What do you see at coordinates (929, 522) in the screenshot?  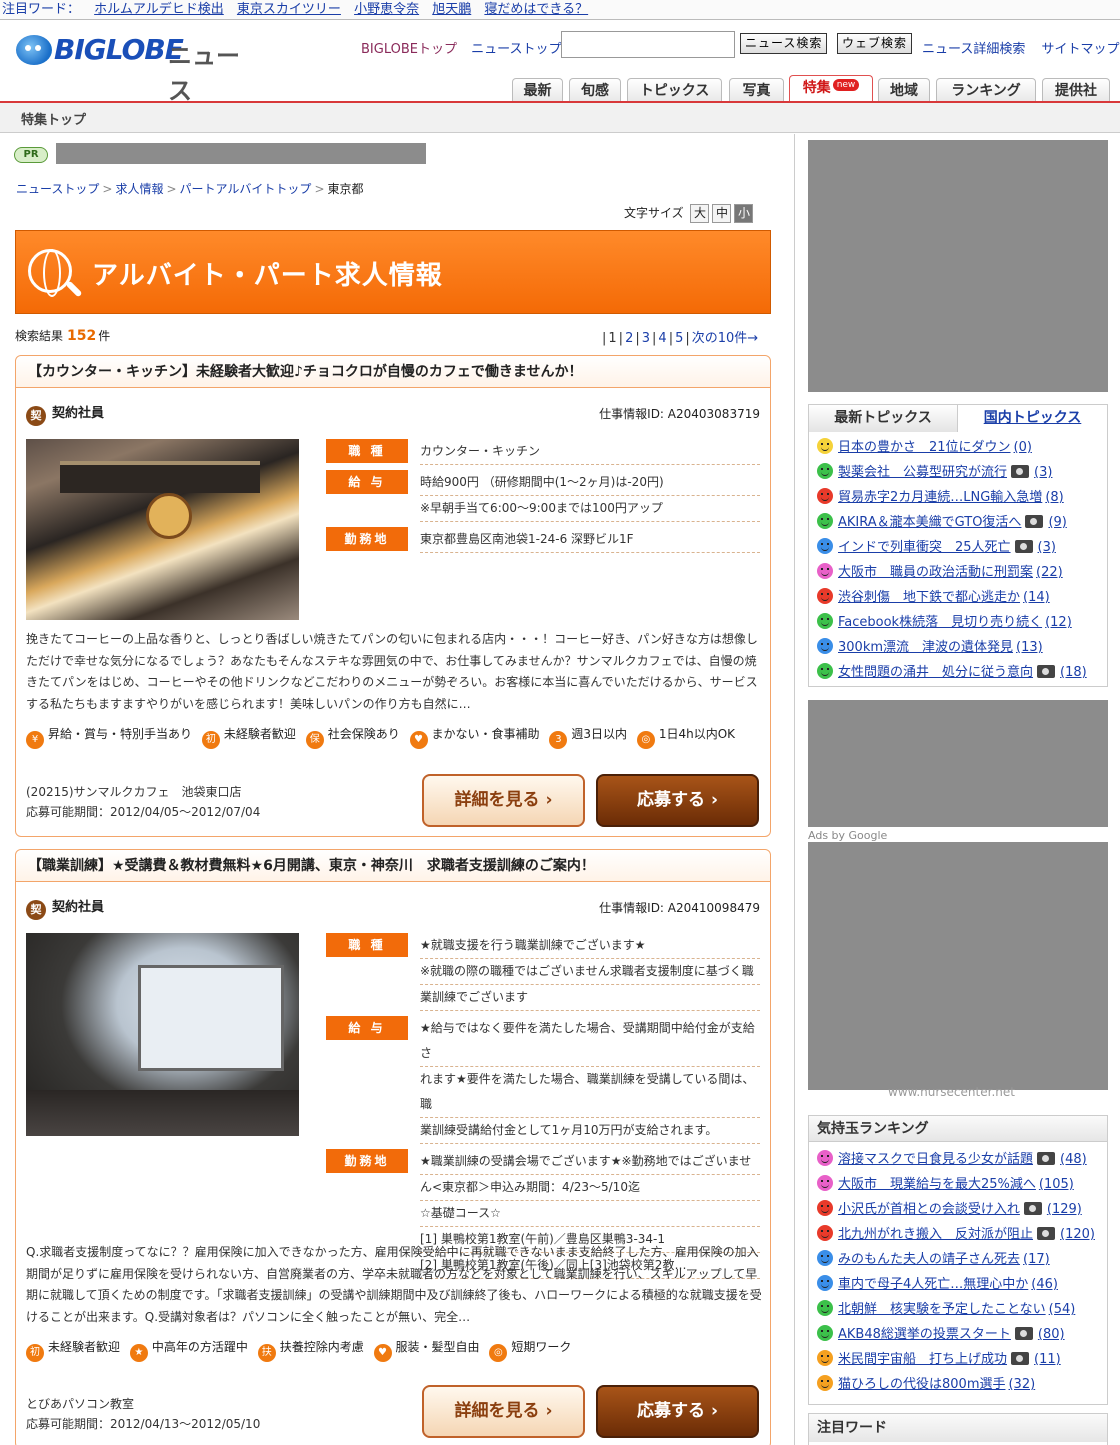 I see `topic-link: AKIRA＆瀧本美織でGTO復活へ` at bounding box center [929, 522].